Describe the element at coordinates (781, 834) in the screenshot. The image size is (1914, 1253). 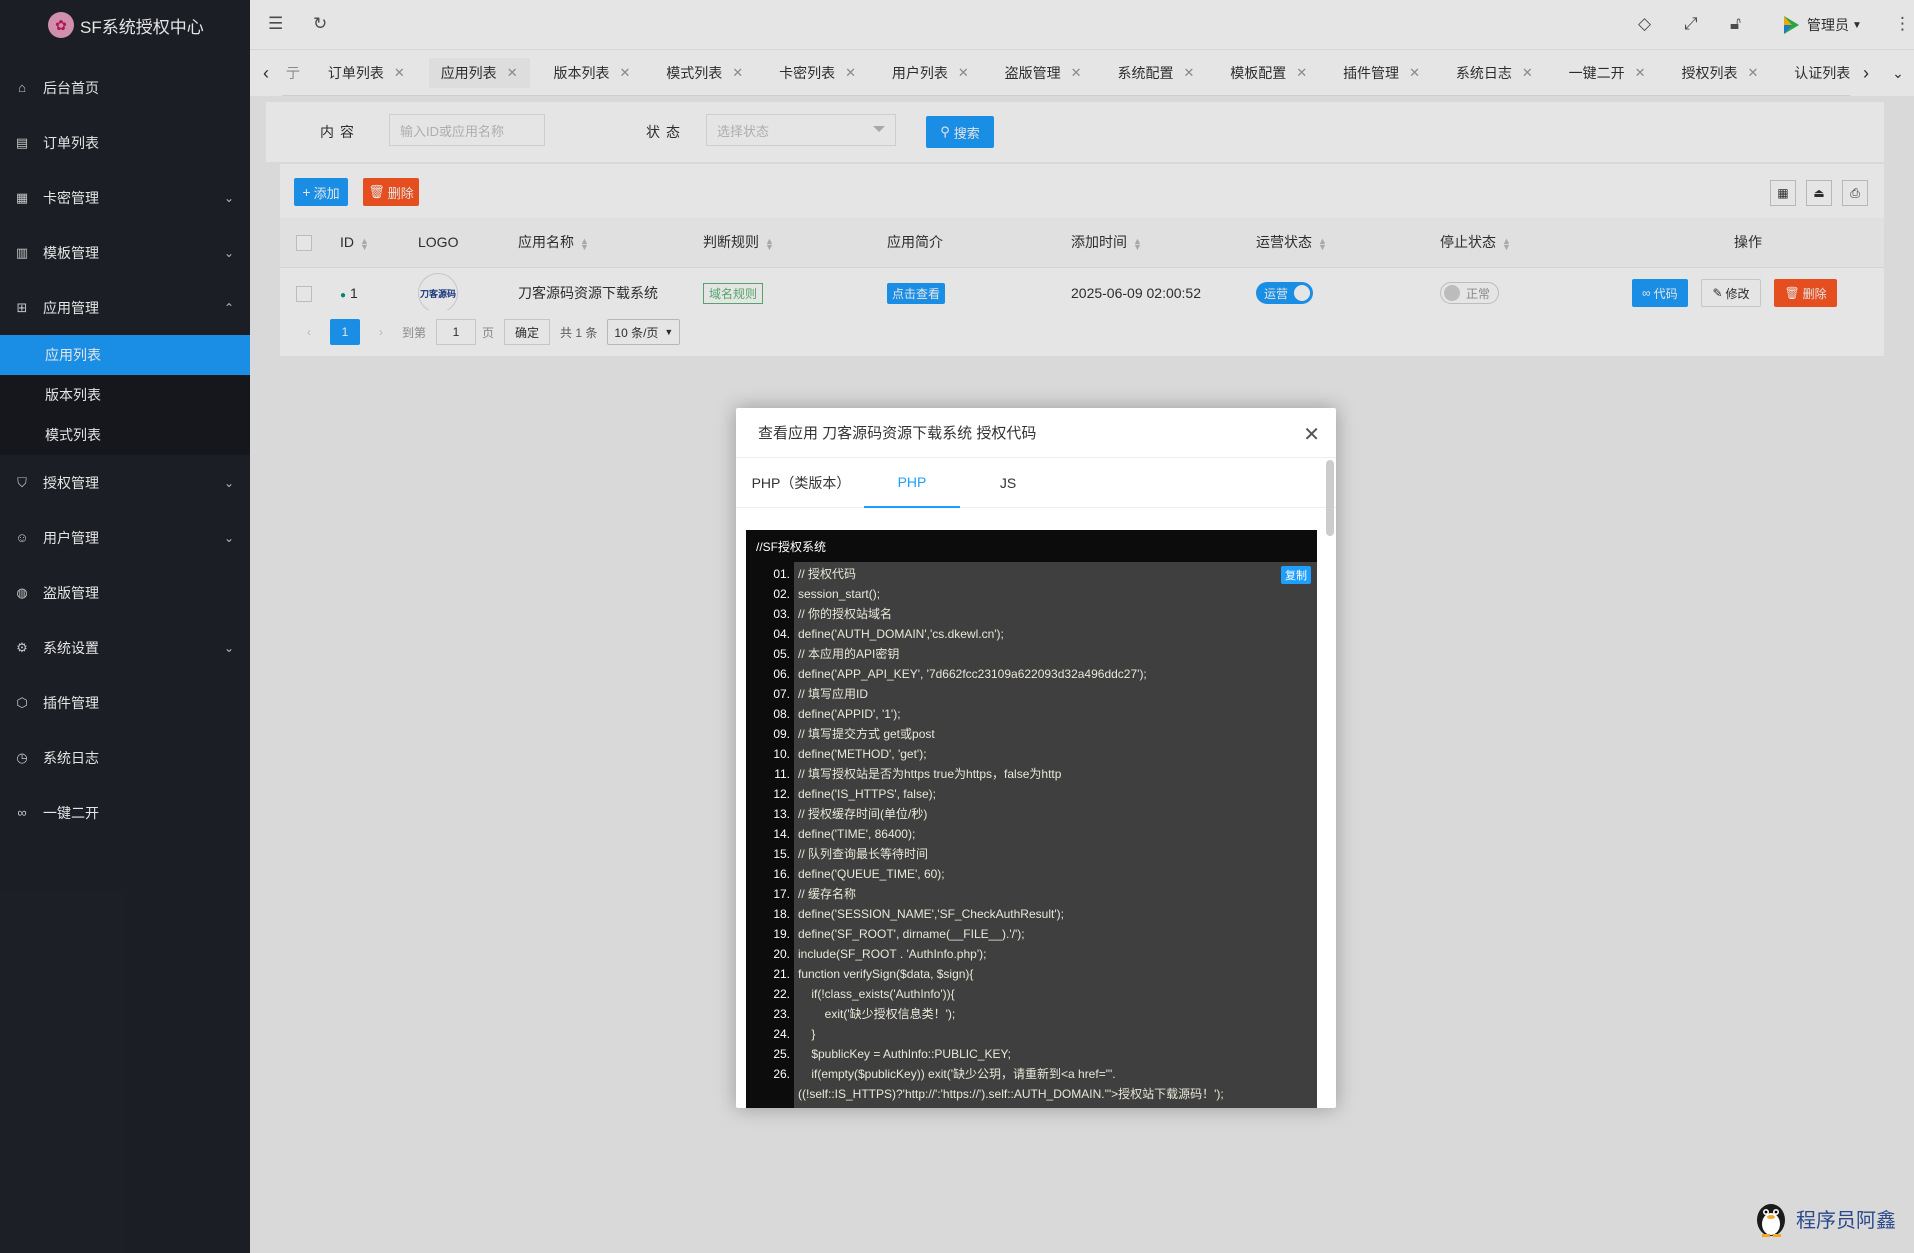
I see `line-number: 14.` at that location.